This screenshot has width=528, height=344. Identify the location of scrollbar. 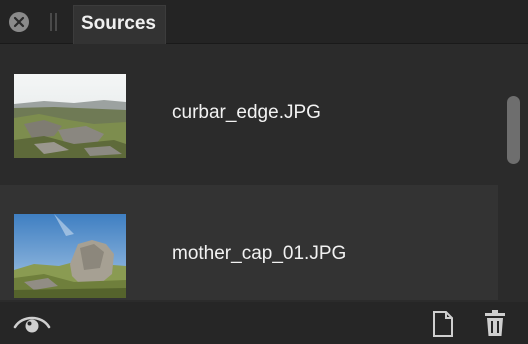
(513, 130).